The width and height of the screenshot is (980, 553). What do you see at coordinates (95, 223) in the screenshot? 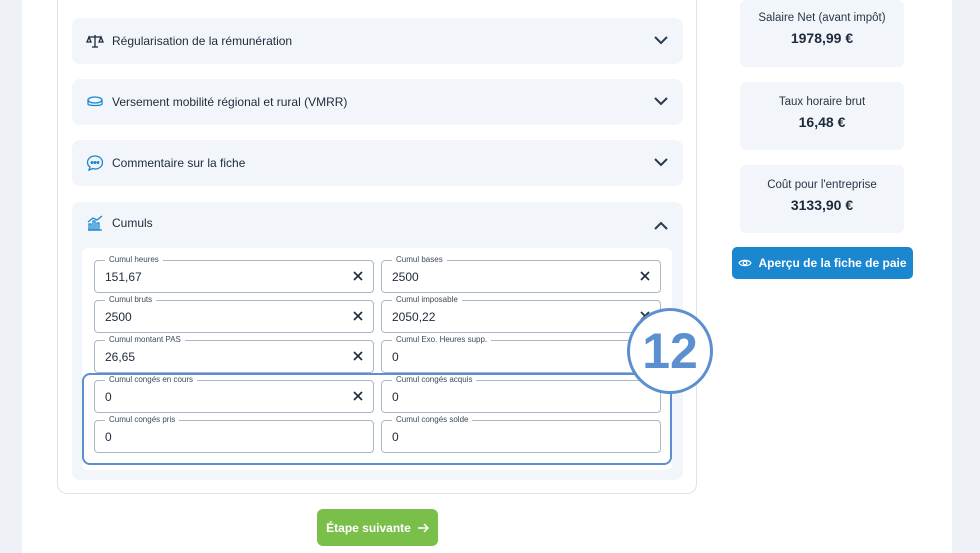
I see `chart-icon` at bounding box center [95, 223].